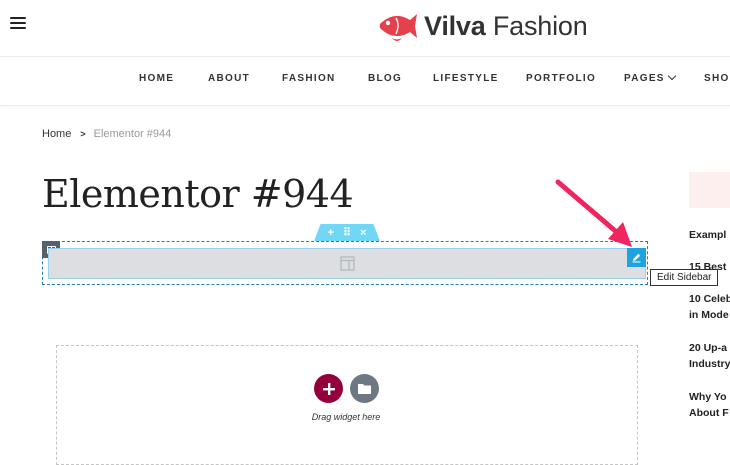 Image resolution: width=730 pixels, height=465 pixels. Describe the element at coordinates (198, 194) in the screenshot. I see `page-title: Elementor #944` at that location.